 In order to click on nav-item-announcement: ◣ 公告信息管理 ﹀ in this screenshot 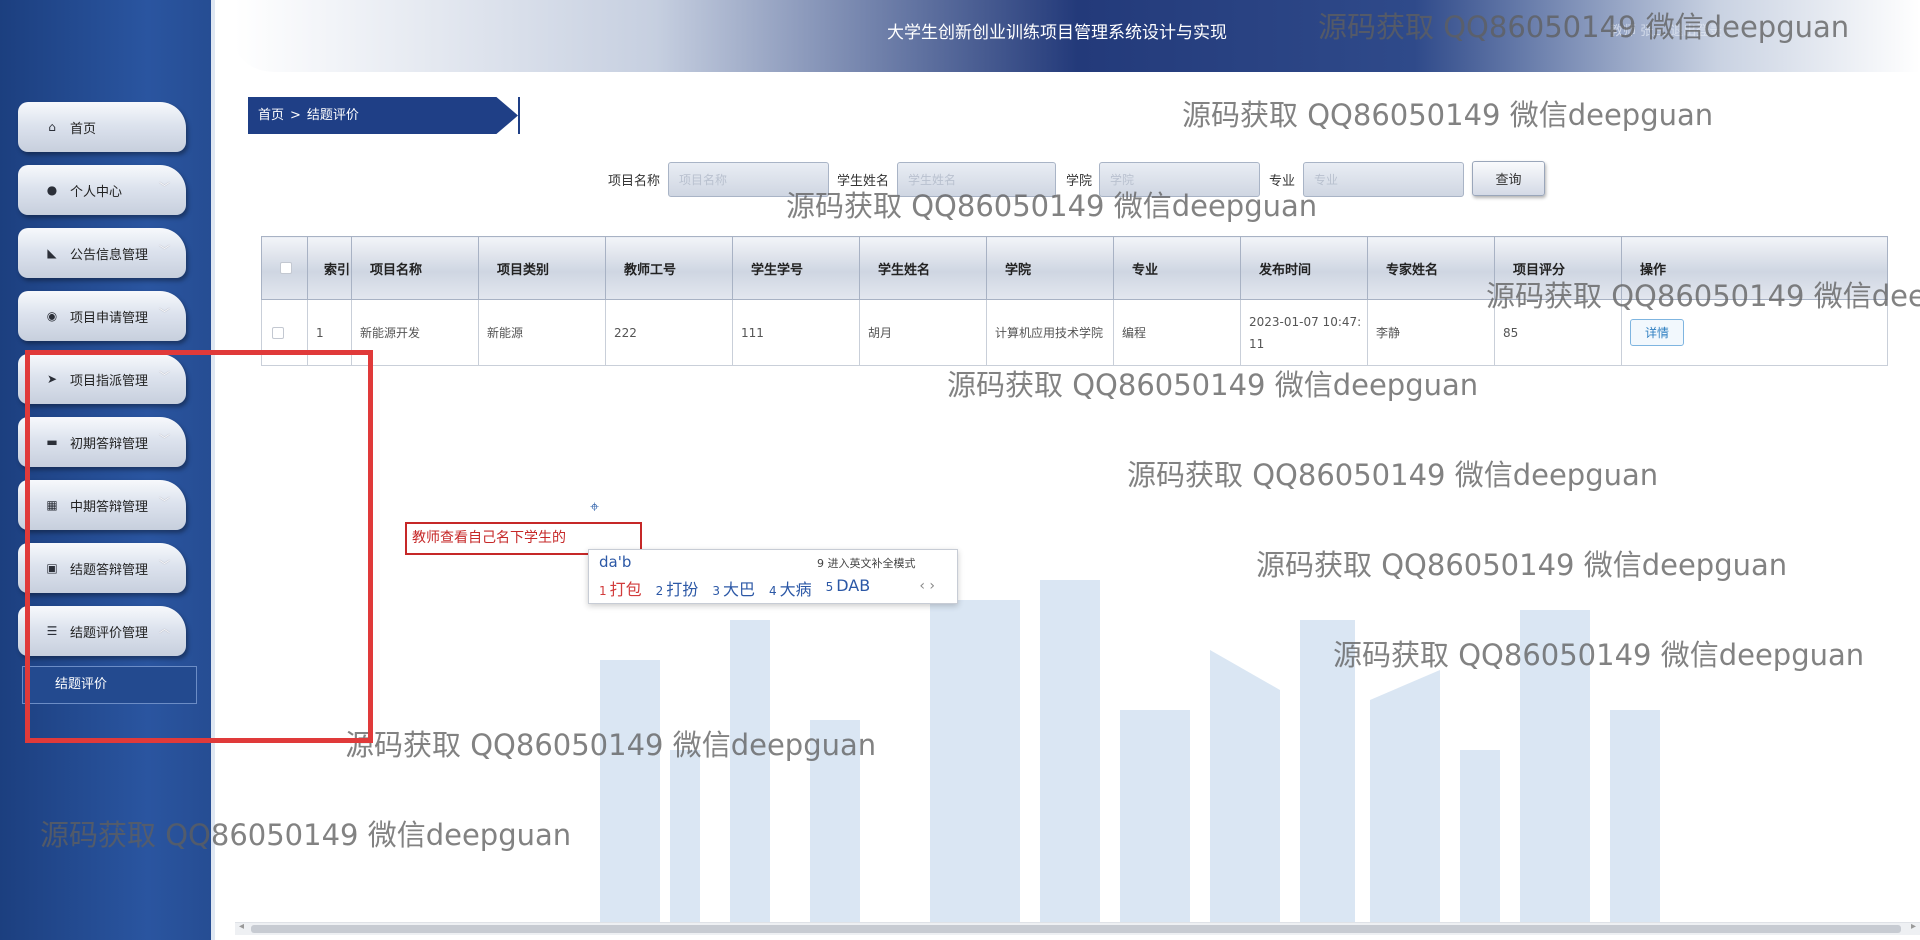, I will do `click(102, 253)`.